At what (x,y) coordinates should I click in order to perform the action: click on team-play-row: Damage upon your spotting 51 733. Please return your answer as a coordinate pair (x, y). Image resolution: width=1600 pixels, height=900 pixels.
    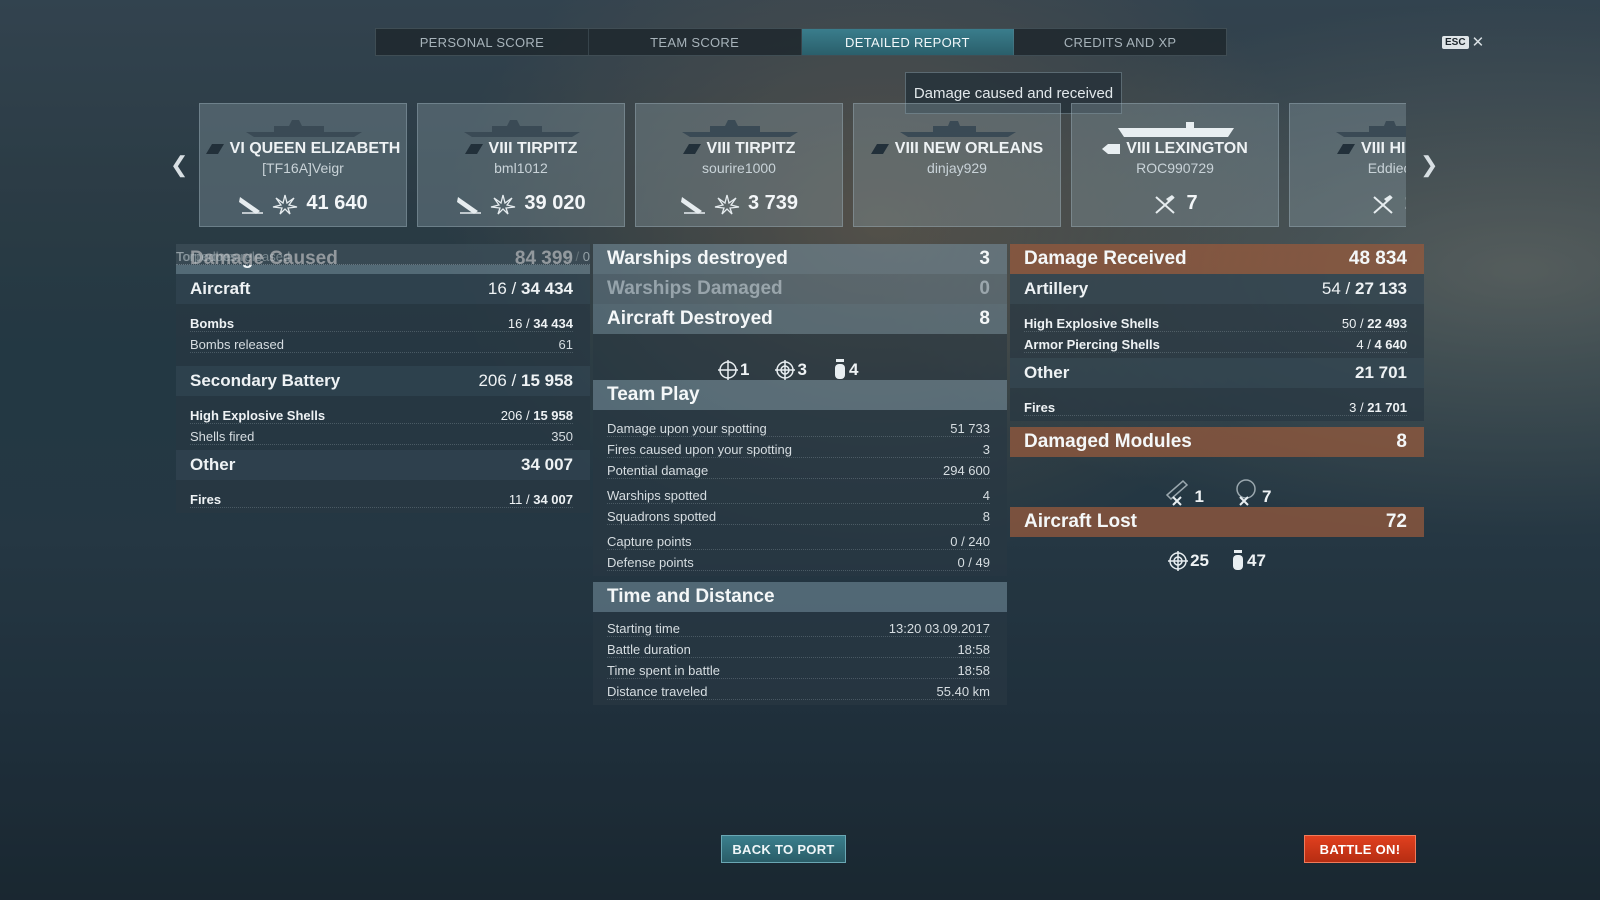
    Looking at the image, I should click on (798, 426).